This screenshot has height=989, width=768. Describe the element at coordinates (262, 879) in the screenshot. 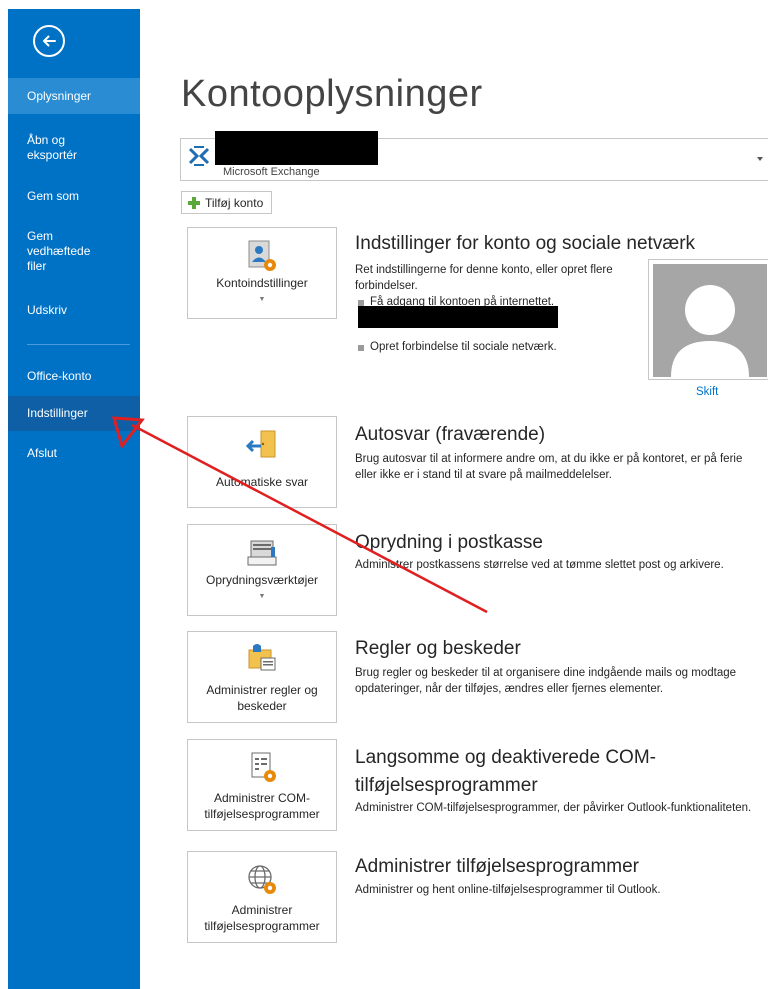

I see `manage-addins-icon` at that location.